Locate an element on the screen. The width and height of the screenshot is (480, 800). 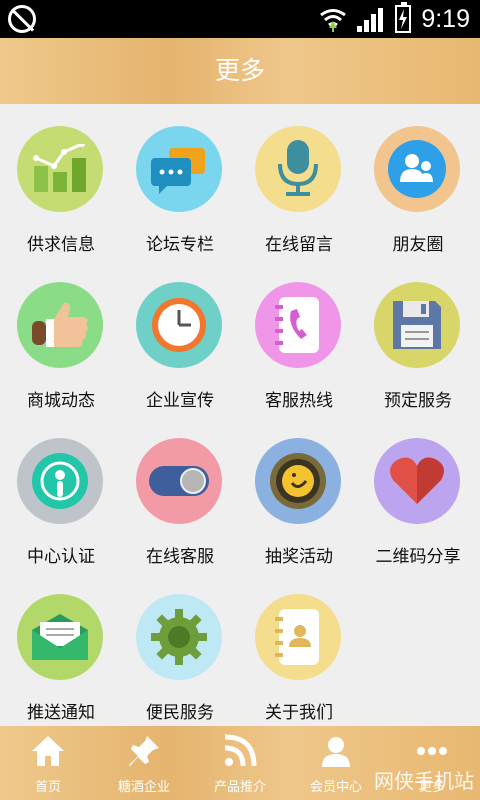
status-bar: 9:19 is located at coordinates (240, 19).